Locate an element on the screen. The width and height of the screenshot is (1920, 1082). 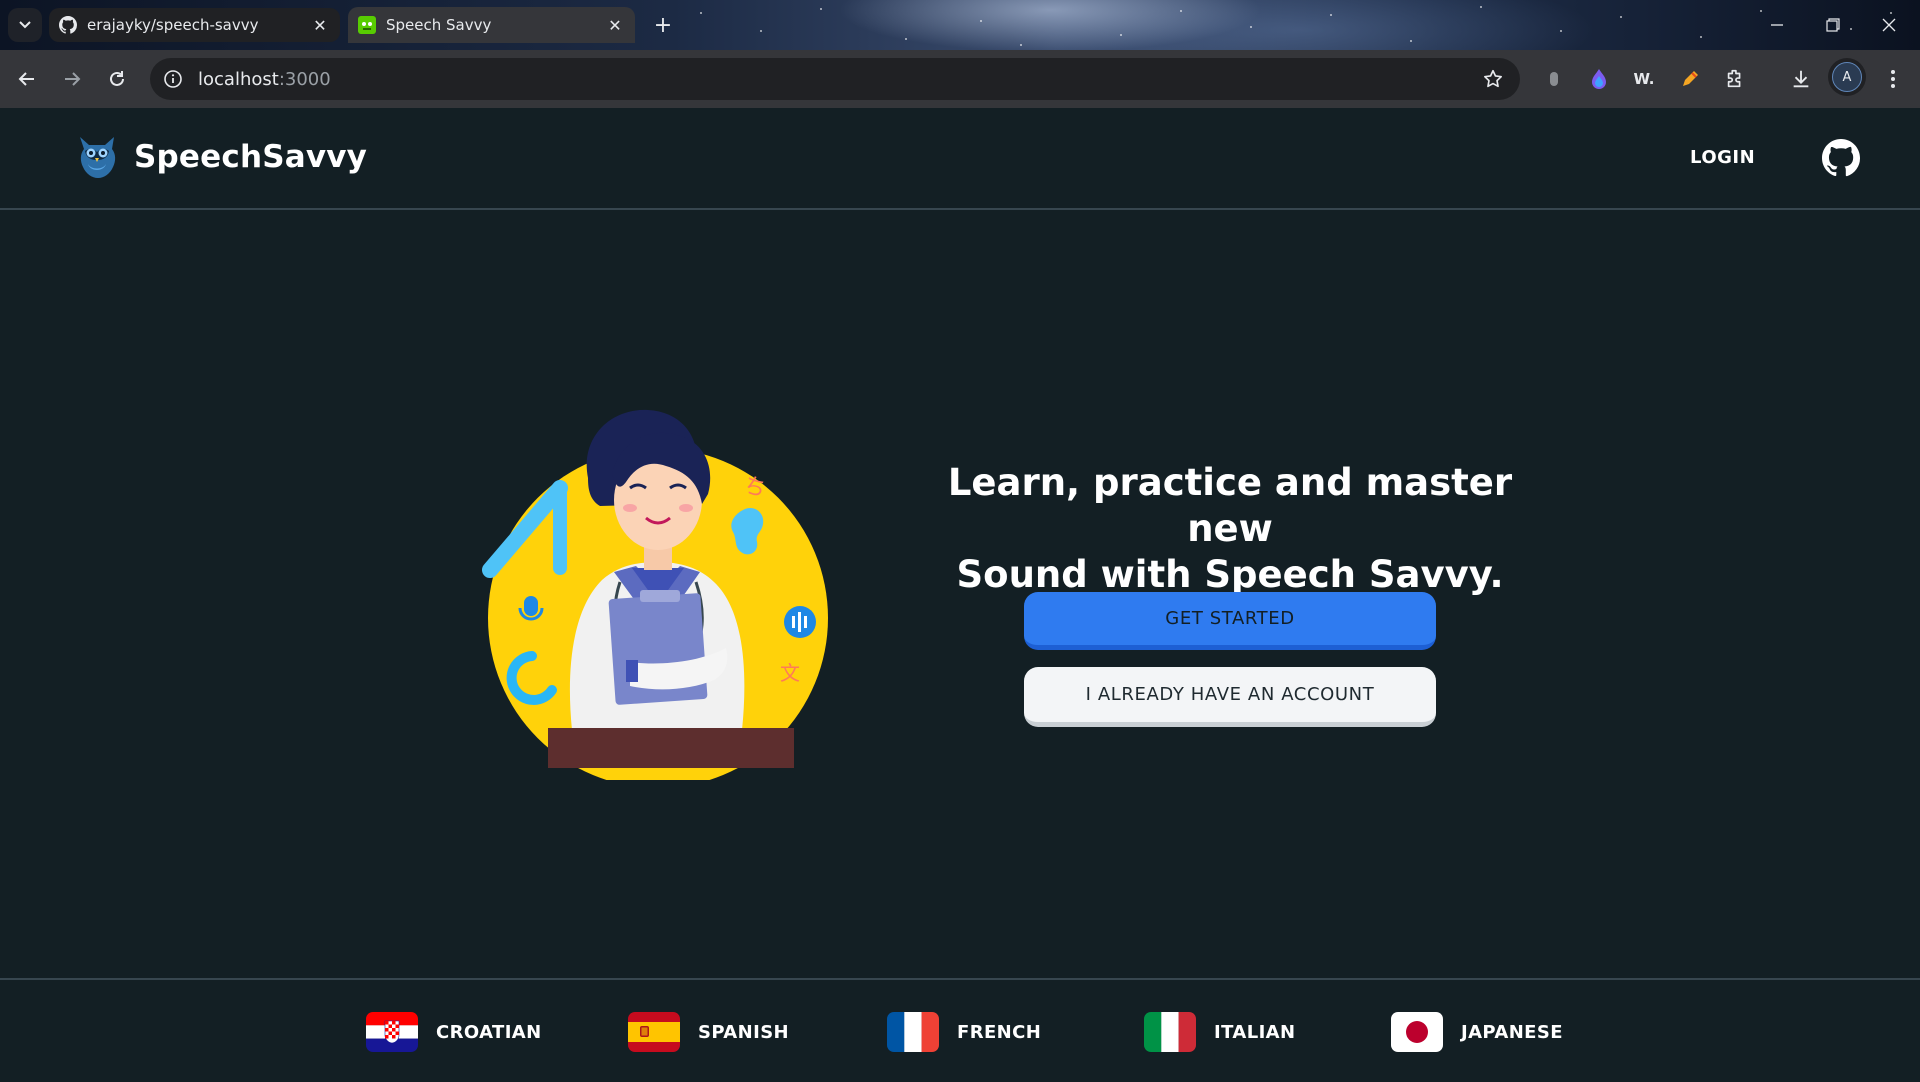
brand-home-link: SpeechSavvy is located at coordinates (221, 157).